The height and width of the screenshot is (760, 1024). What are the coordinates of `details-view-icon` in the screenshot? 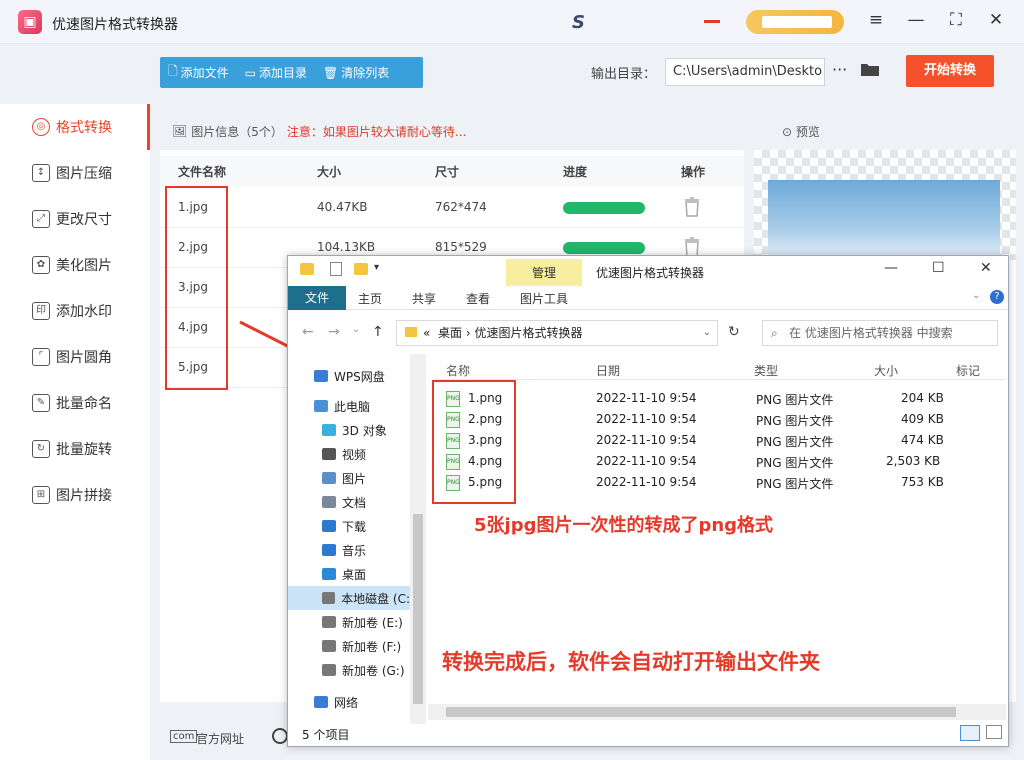 It's located at (970, 733).